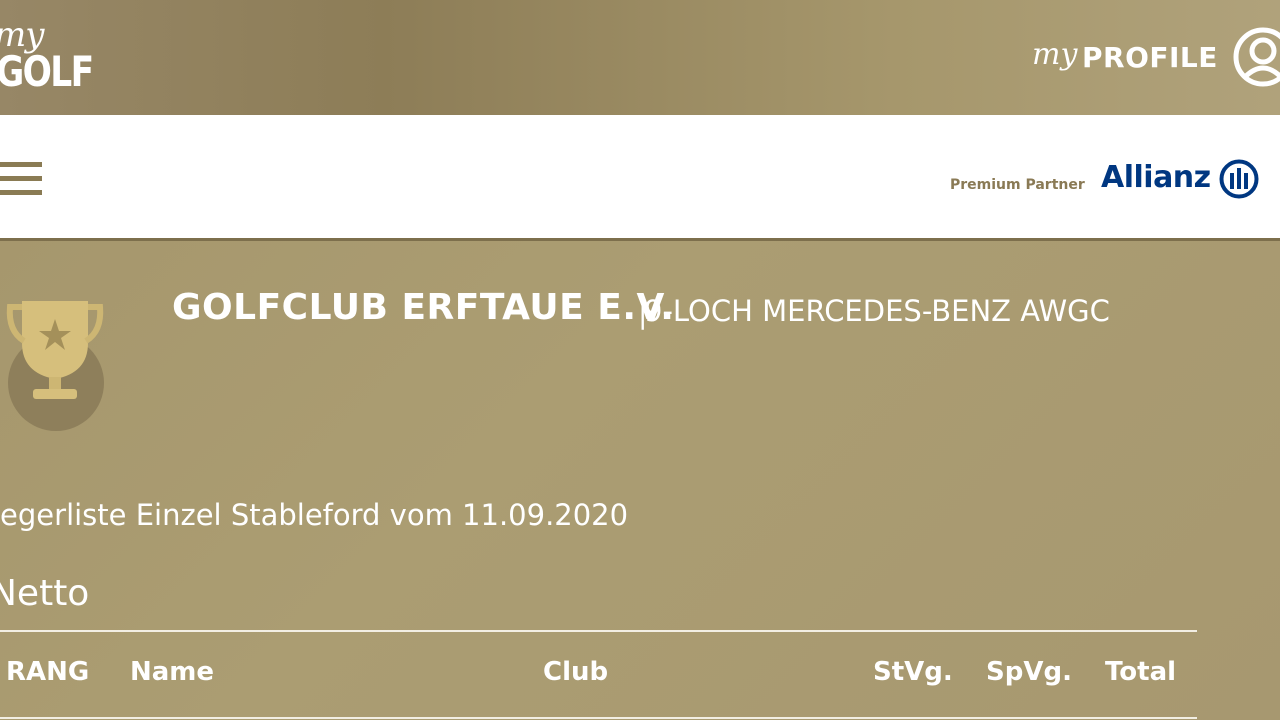 This screenshot has width=1280, height=720. What do you see at coordinates (21, 179) in the screenshot?
I see `hamburger-menu-icon` at bounding box center [21, 179].